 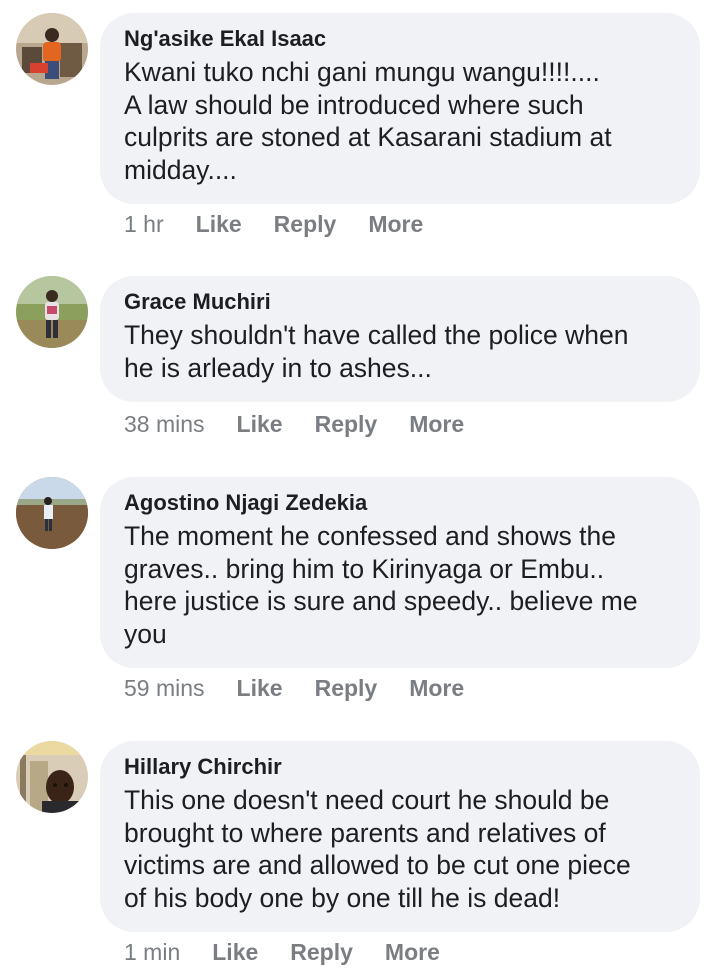 What do you see at coordinates (310, 688) in the screenshot?
I see `comment-actions: 59 mins Like Reply More` at bounding box center [310, 688].